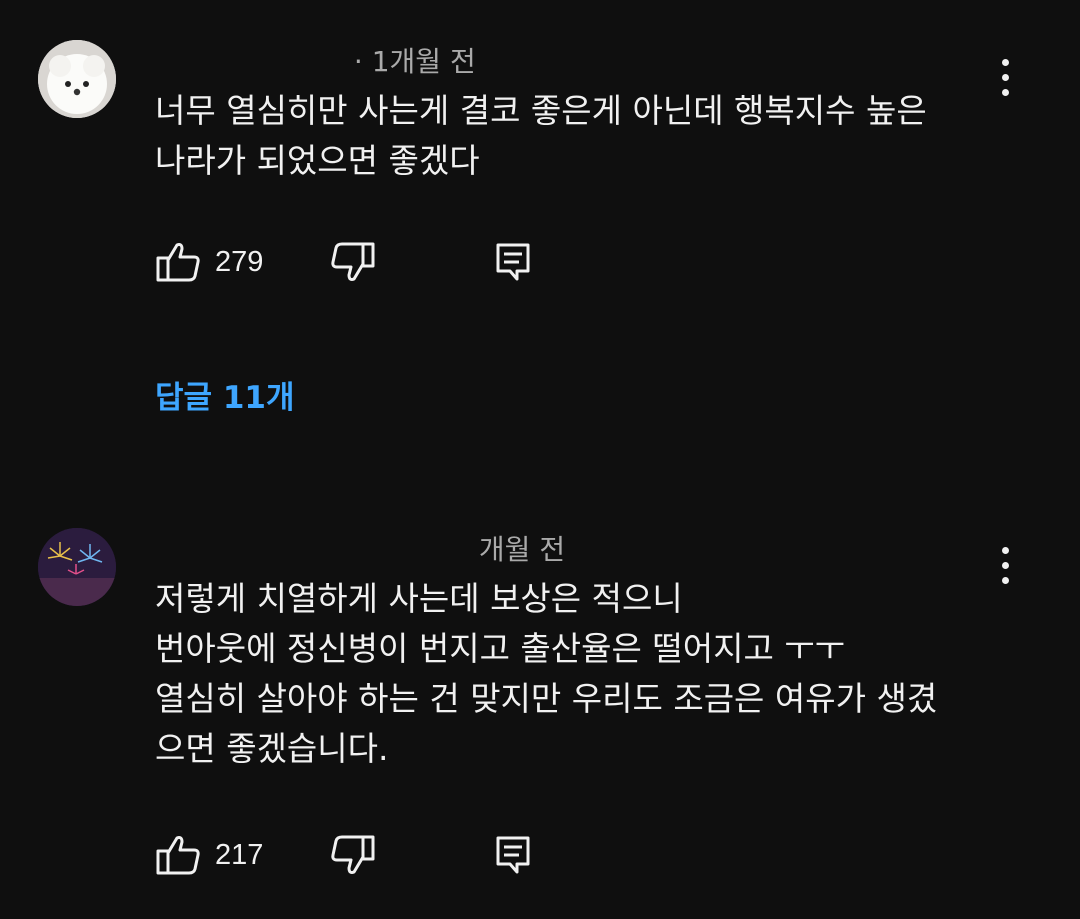  Describe the element at coordinates (522, 549) in the screenshot. I see `comment-timestamp: 개월 전` at that location.